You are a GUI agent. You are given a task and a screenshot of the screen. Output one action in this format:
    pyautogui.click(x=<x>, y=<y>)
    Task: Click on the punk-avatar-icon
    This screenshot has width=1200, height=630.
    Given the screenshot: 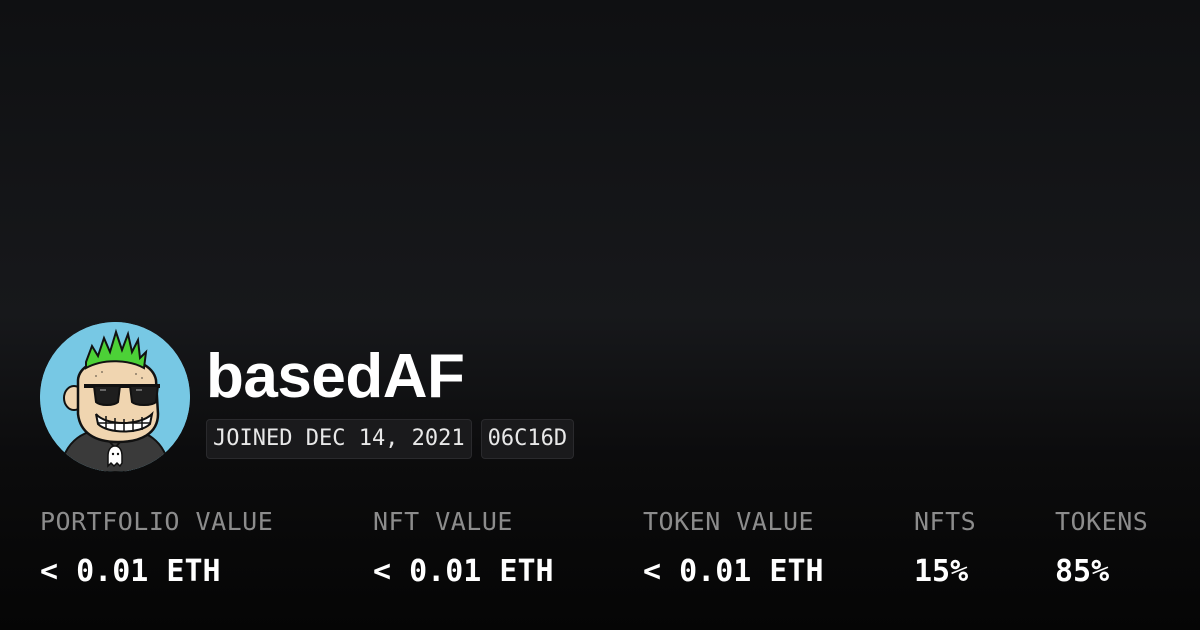 What is the action you would take?
    pyautogui.click(x=115, y=397)
    